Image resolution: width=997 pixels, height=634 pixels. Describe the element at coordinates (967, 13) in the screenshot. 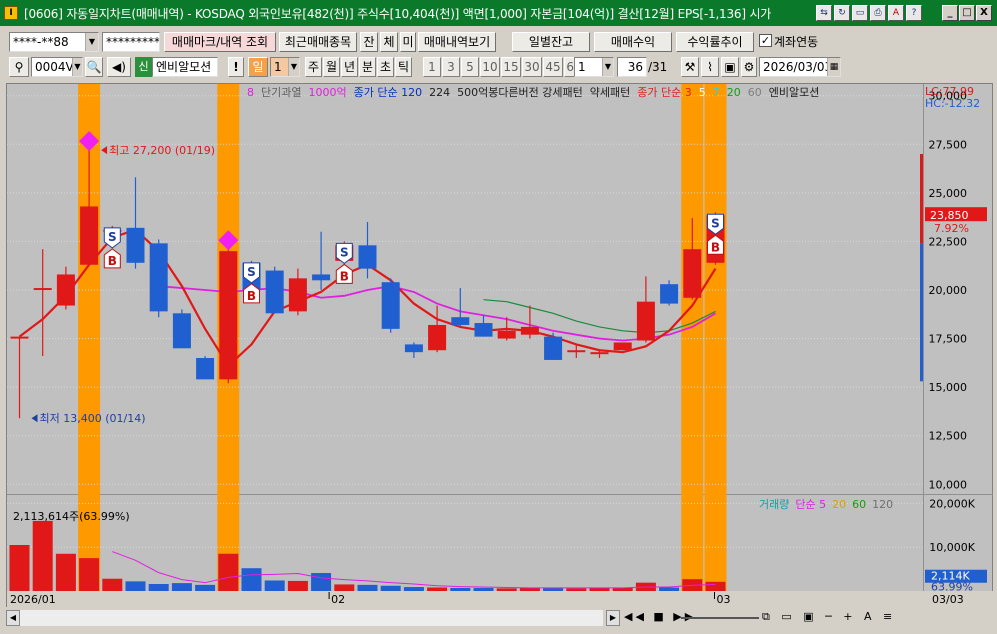

I see `restore-button: □` at that location.